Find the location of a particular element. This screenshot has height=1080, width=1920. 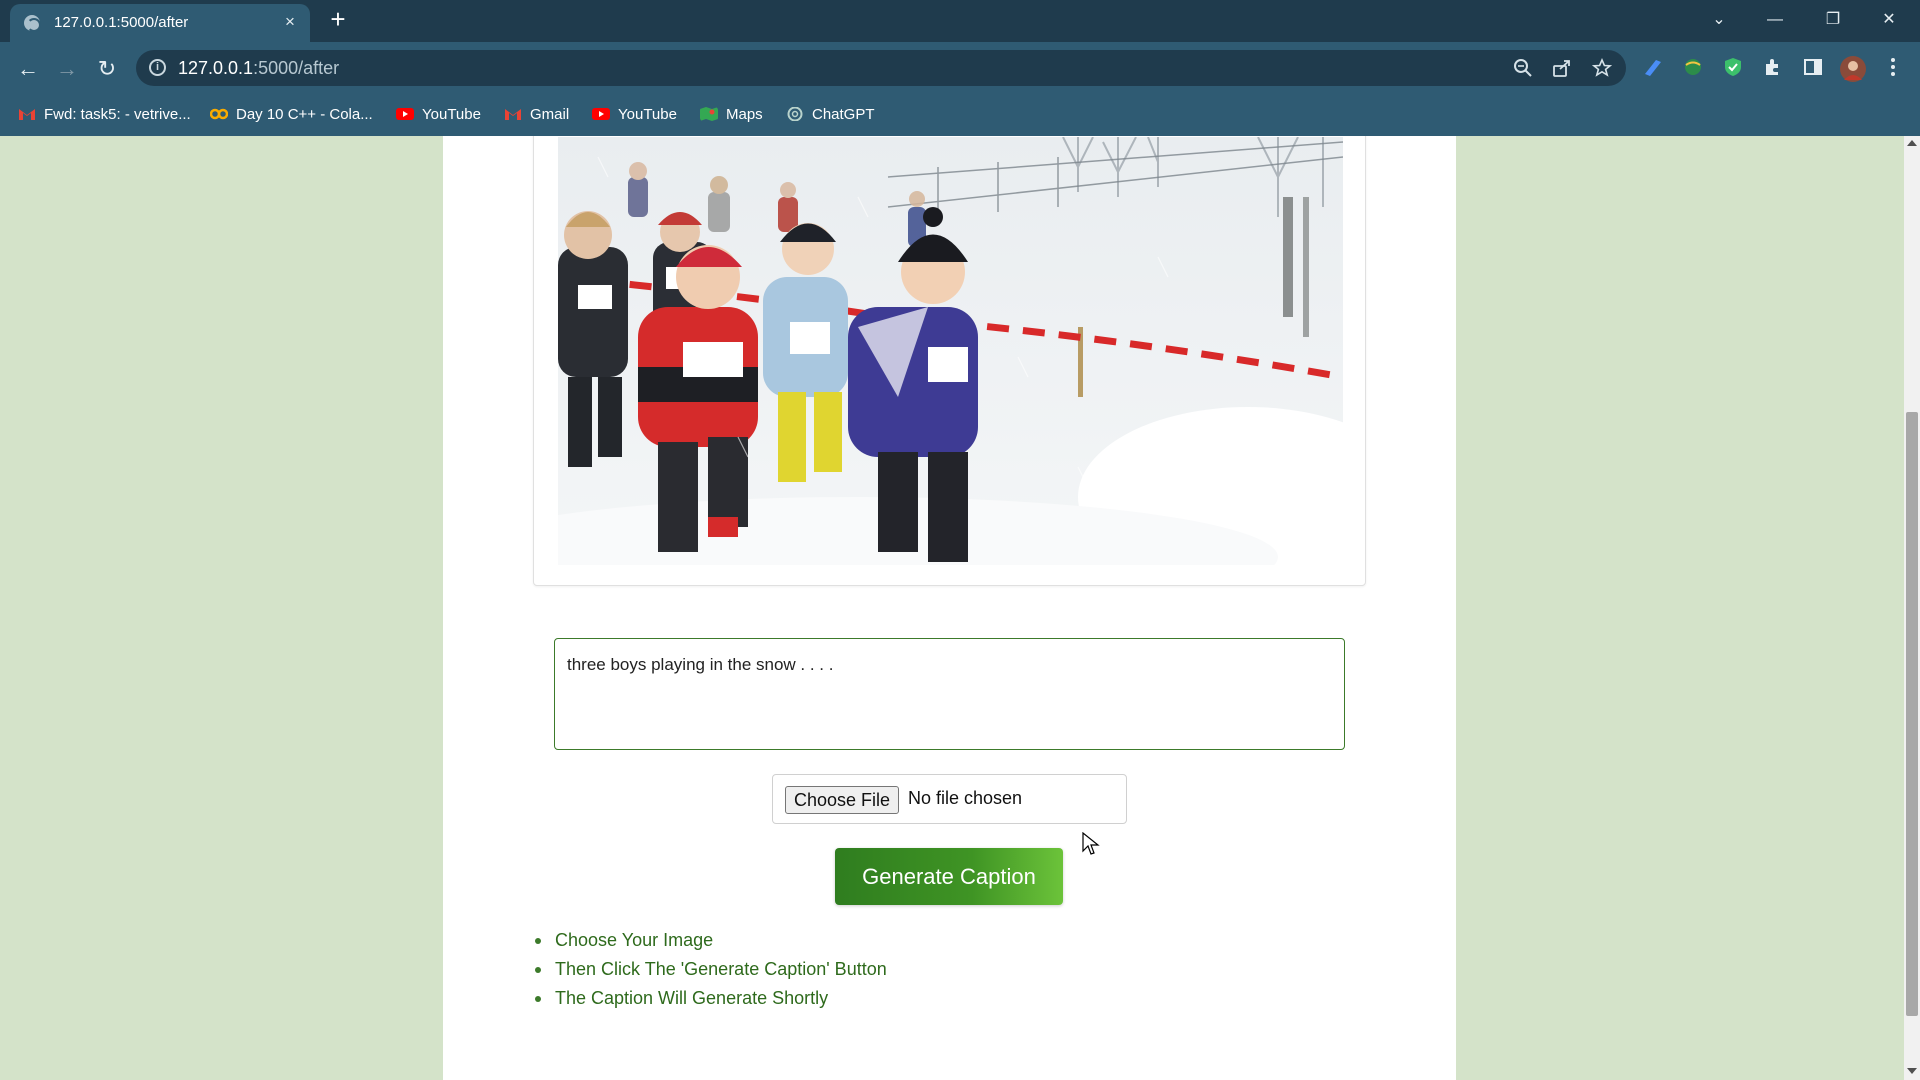

bookmark-label: ChatGPT is located at coordinates (843, 114).